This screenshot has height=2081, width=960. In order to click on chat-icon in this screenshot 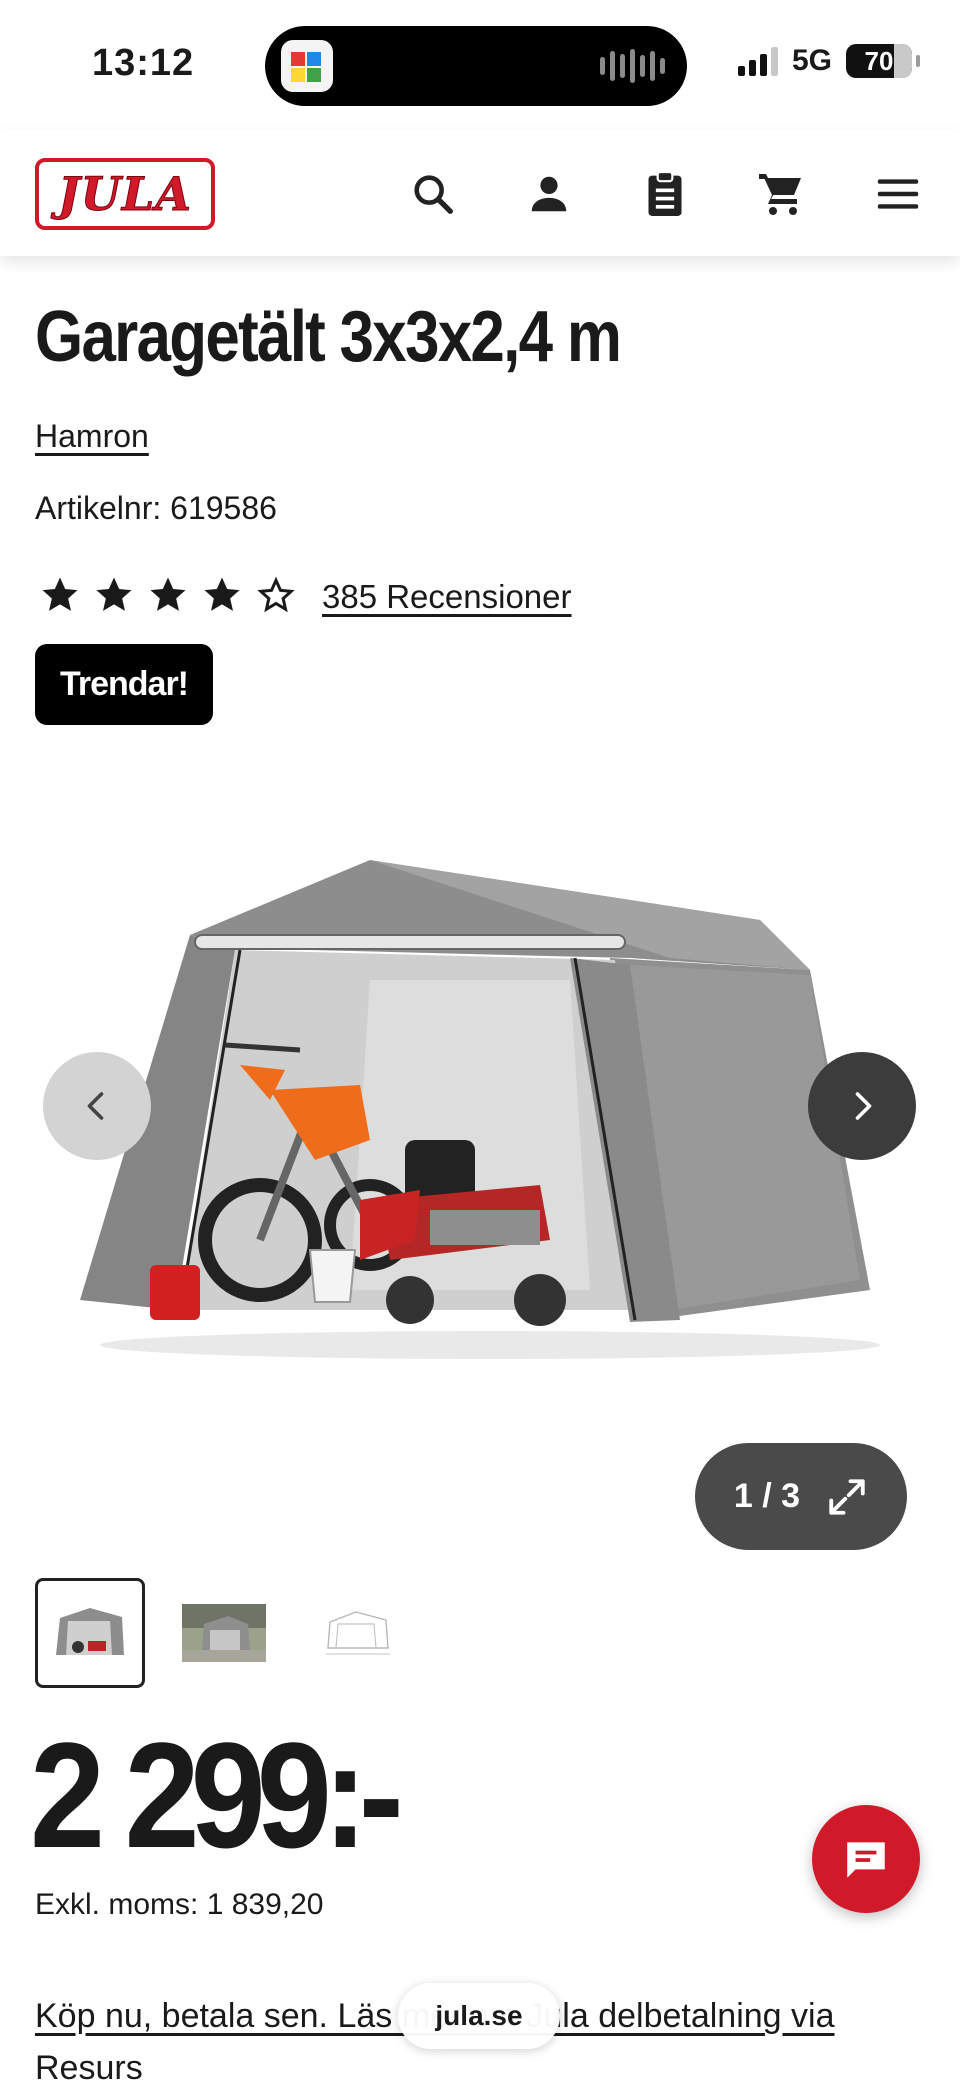, I will do `click(866, 1860)`.